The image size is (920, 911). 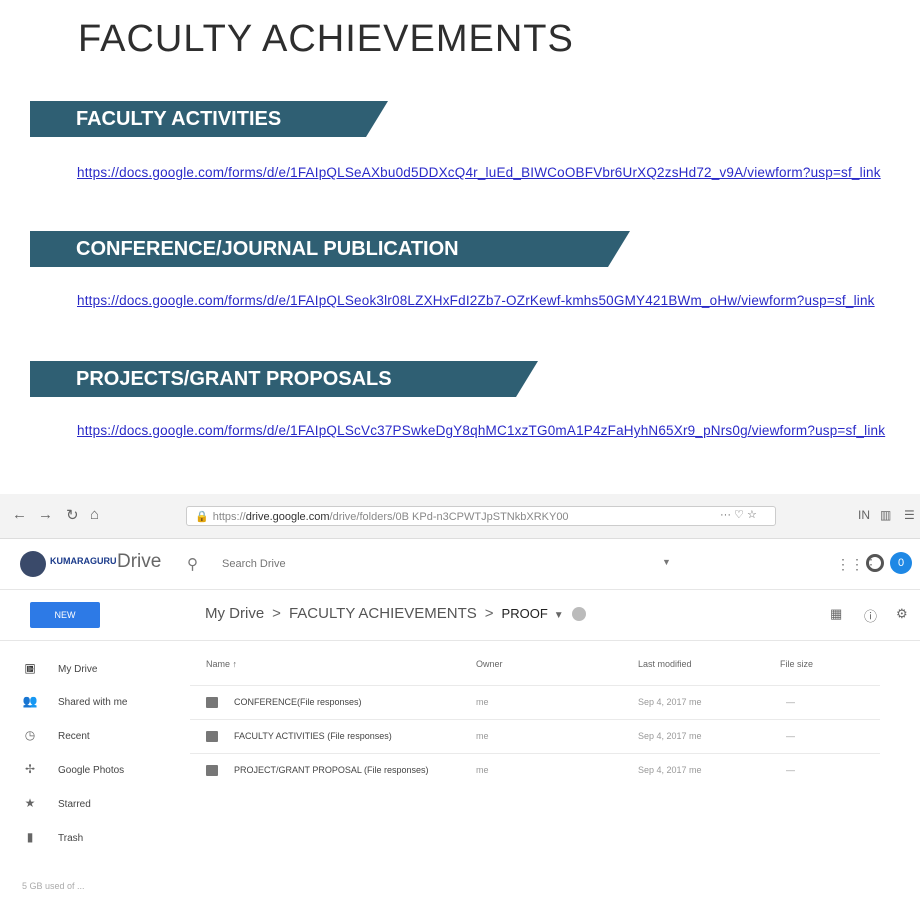 What do you see at coordinates (30, 735) in the screenshot?
I see `clock-icon: ◷` at bounding box center [30, 735].